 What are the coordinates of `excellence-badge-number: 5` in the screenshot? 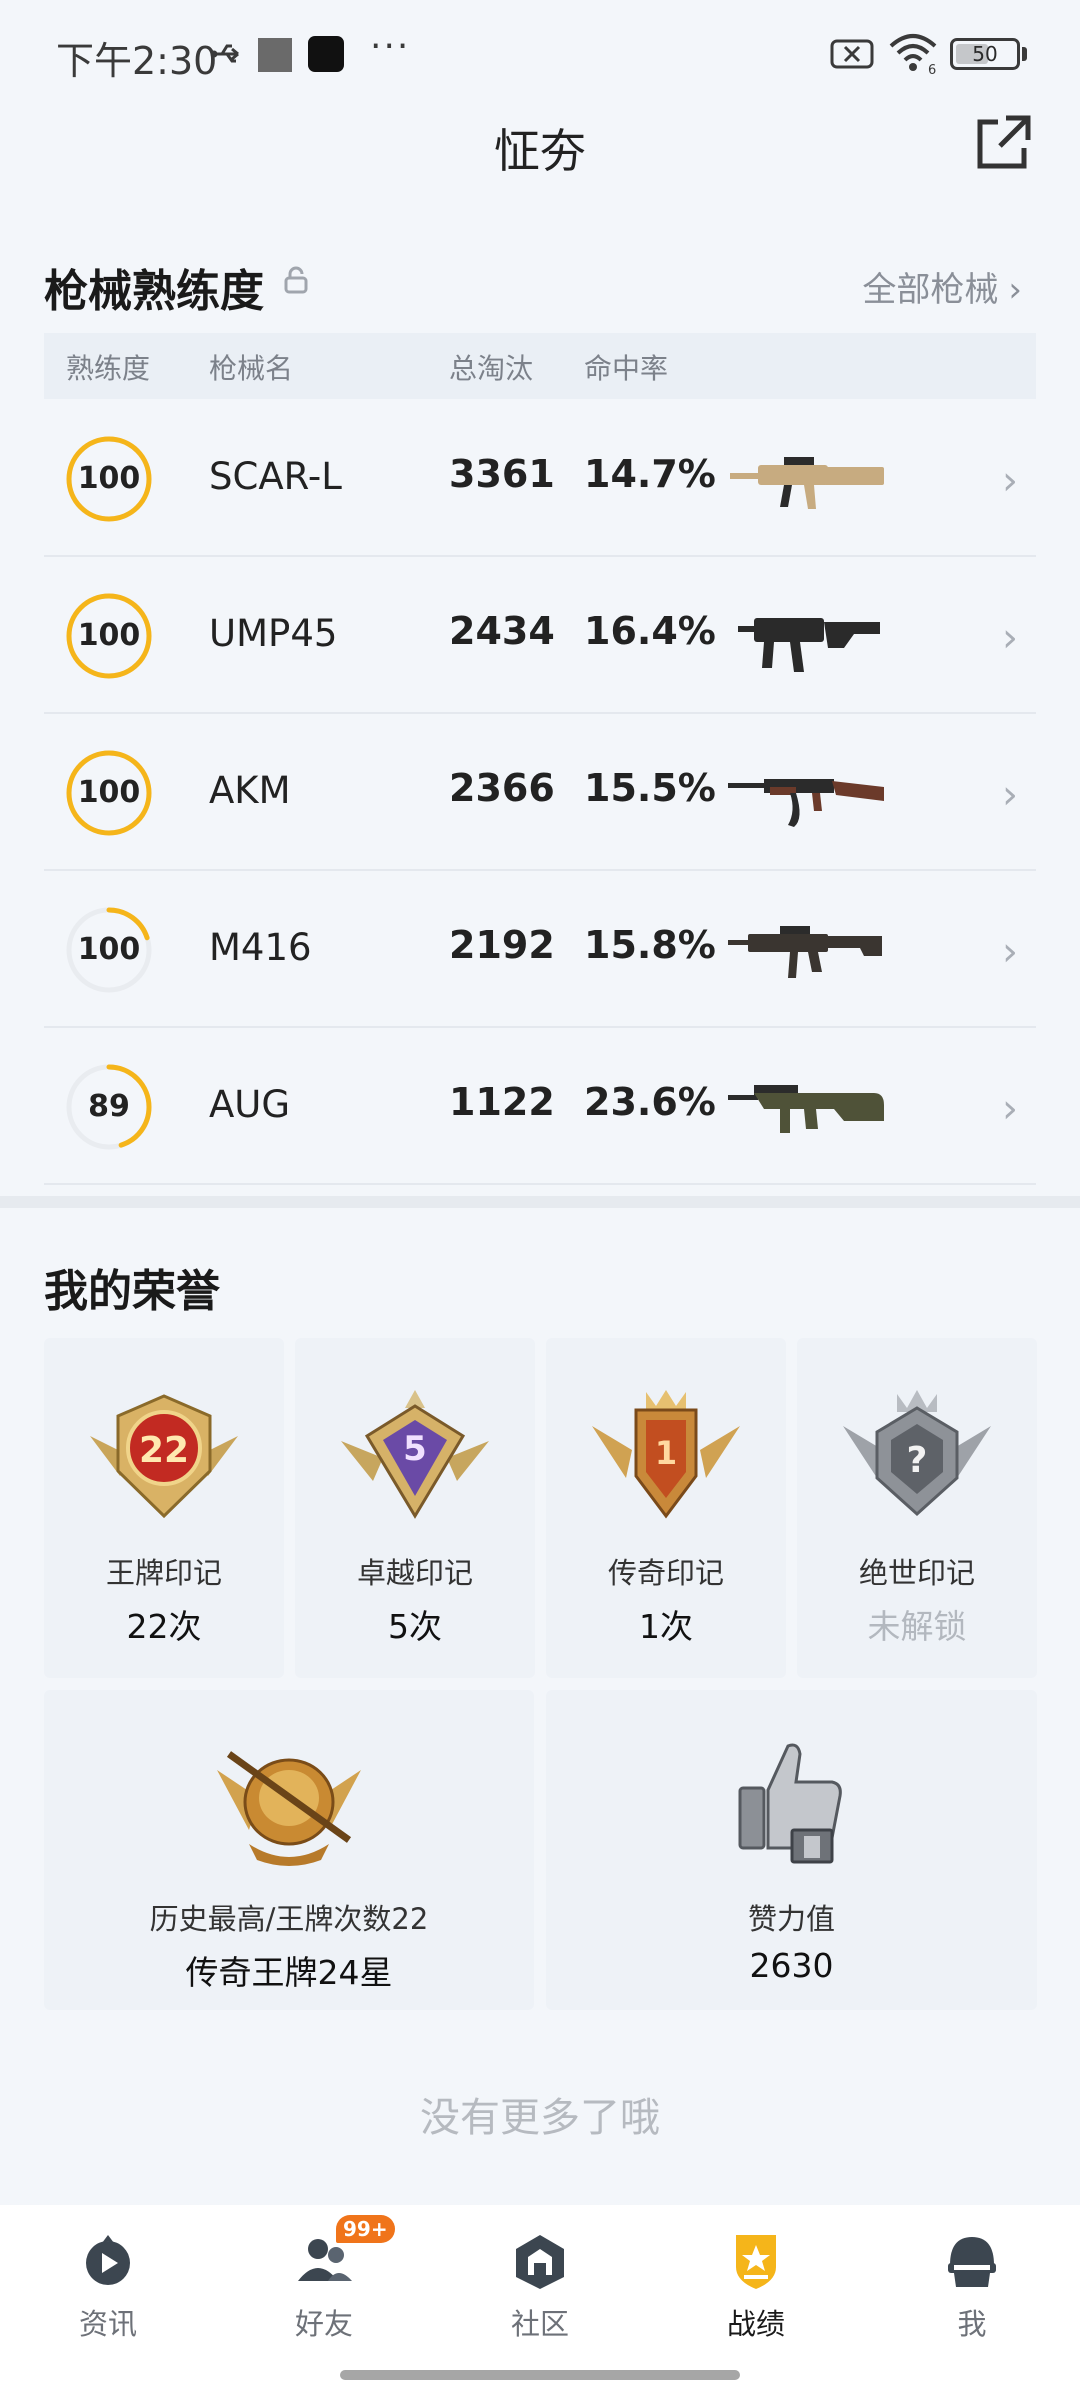 It's located at (415, 1449).